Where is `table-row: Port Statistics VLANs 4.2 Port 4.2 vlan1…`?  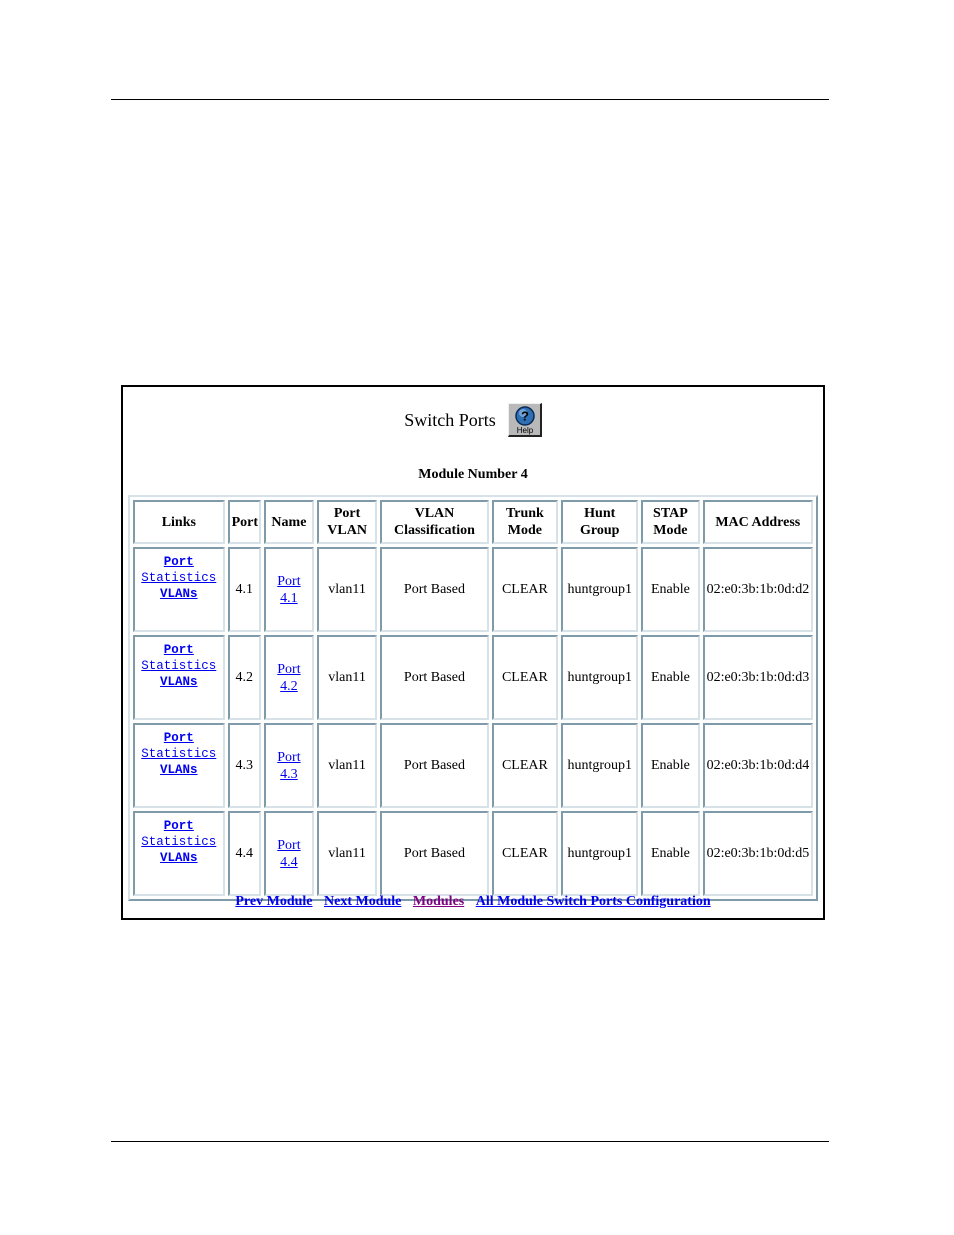 table-row: Port Statistics VLANs 4.2 Port 4.2 vlan1… is located at coordinates (473, 677).